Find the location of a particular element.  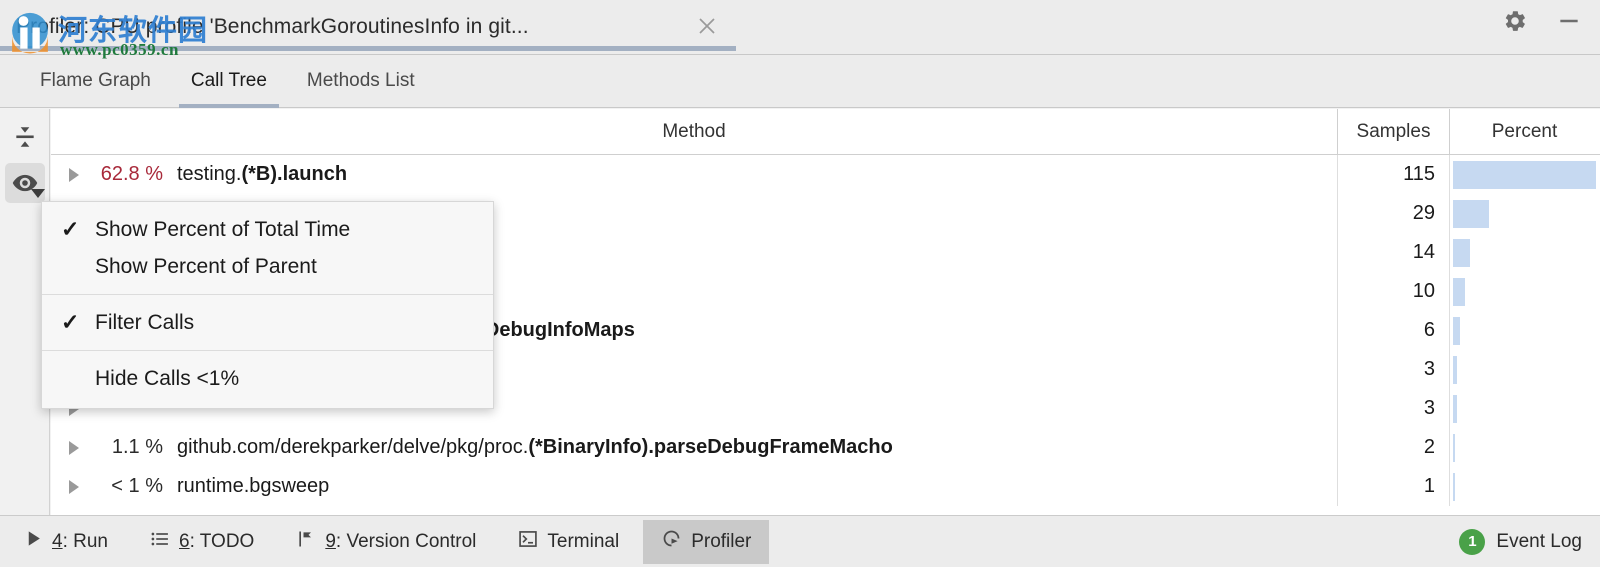

cell-percent-text: 1.1 % is located at coordinates (137, 447).